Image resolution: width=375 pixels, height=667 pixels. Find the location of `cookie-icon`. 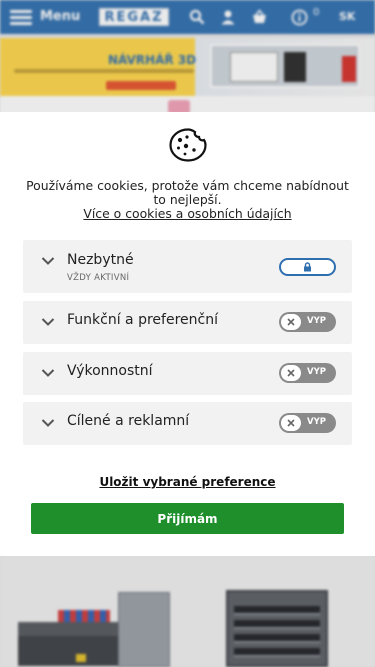

cookie-icon is located at coordinates (188, 145).